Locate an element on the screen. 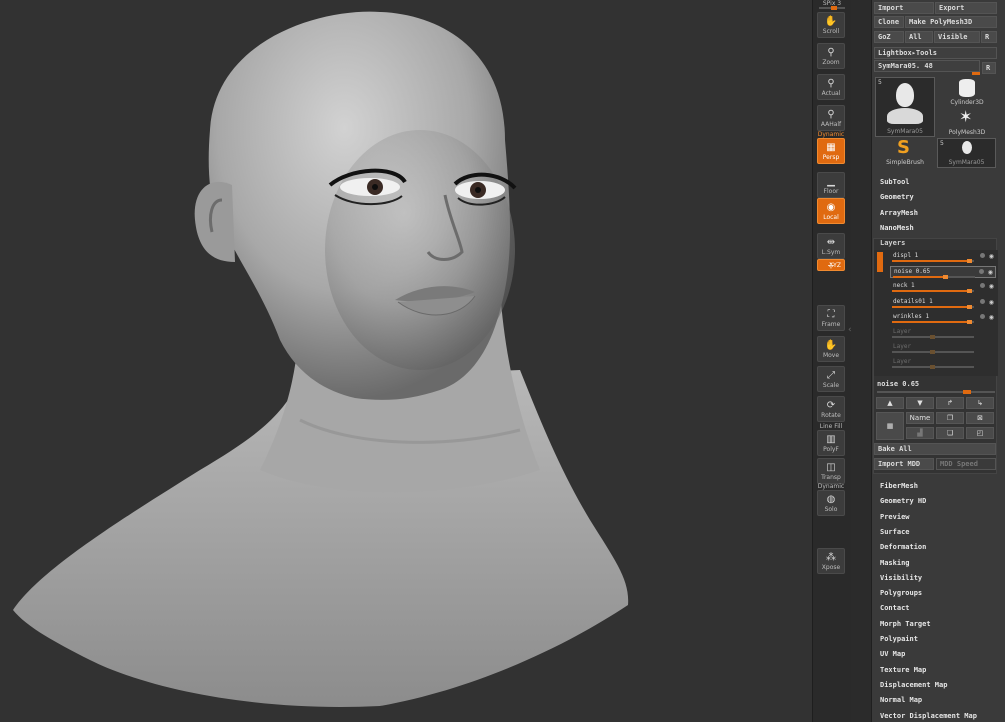  layer-row: neck 1 ◉ is located at coordinates (943, 287).